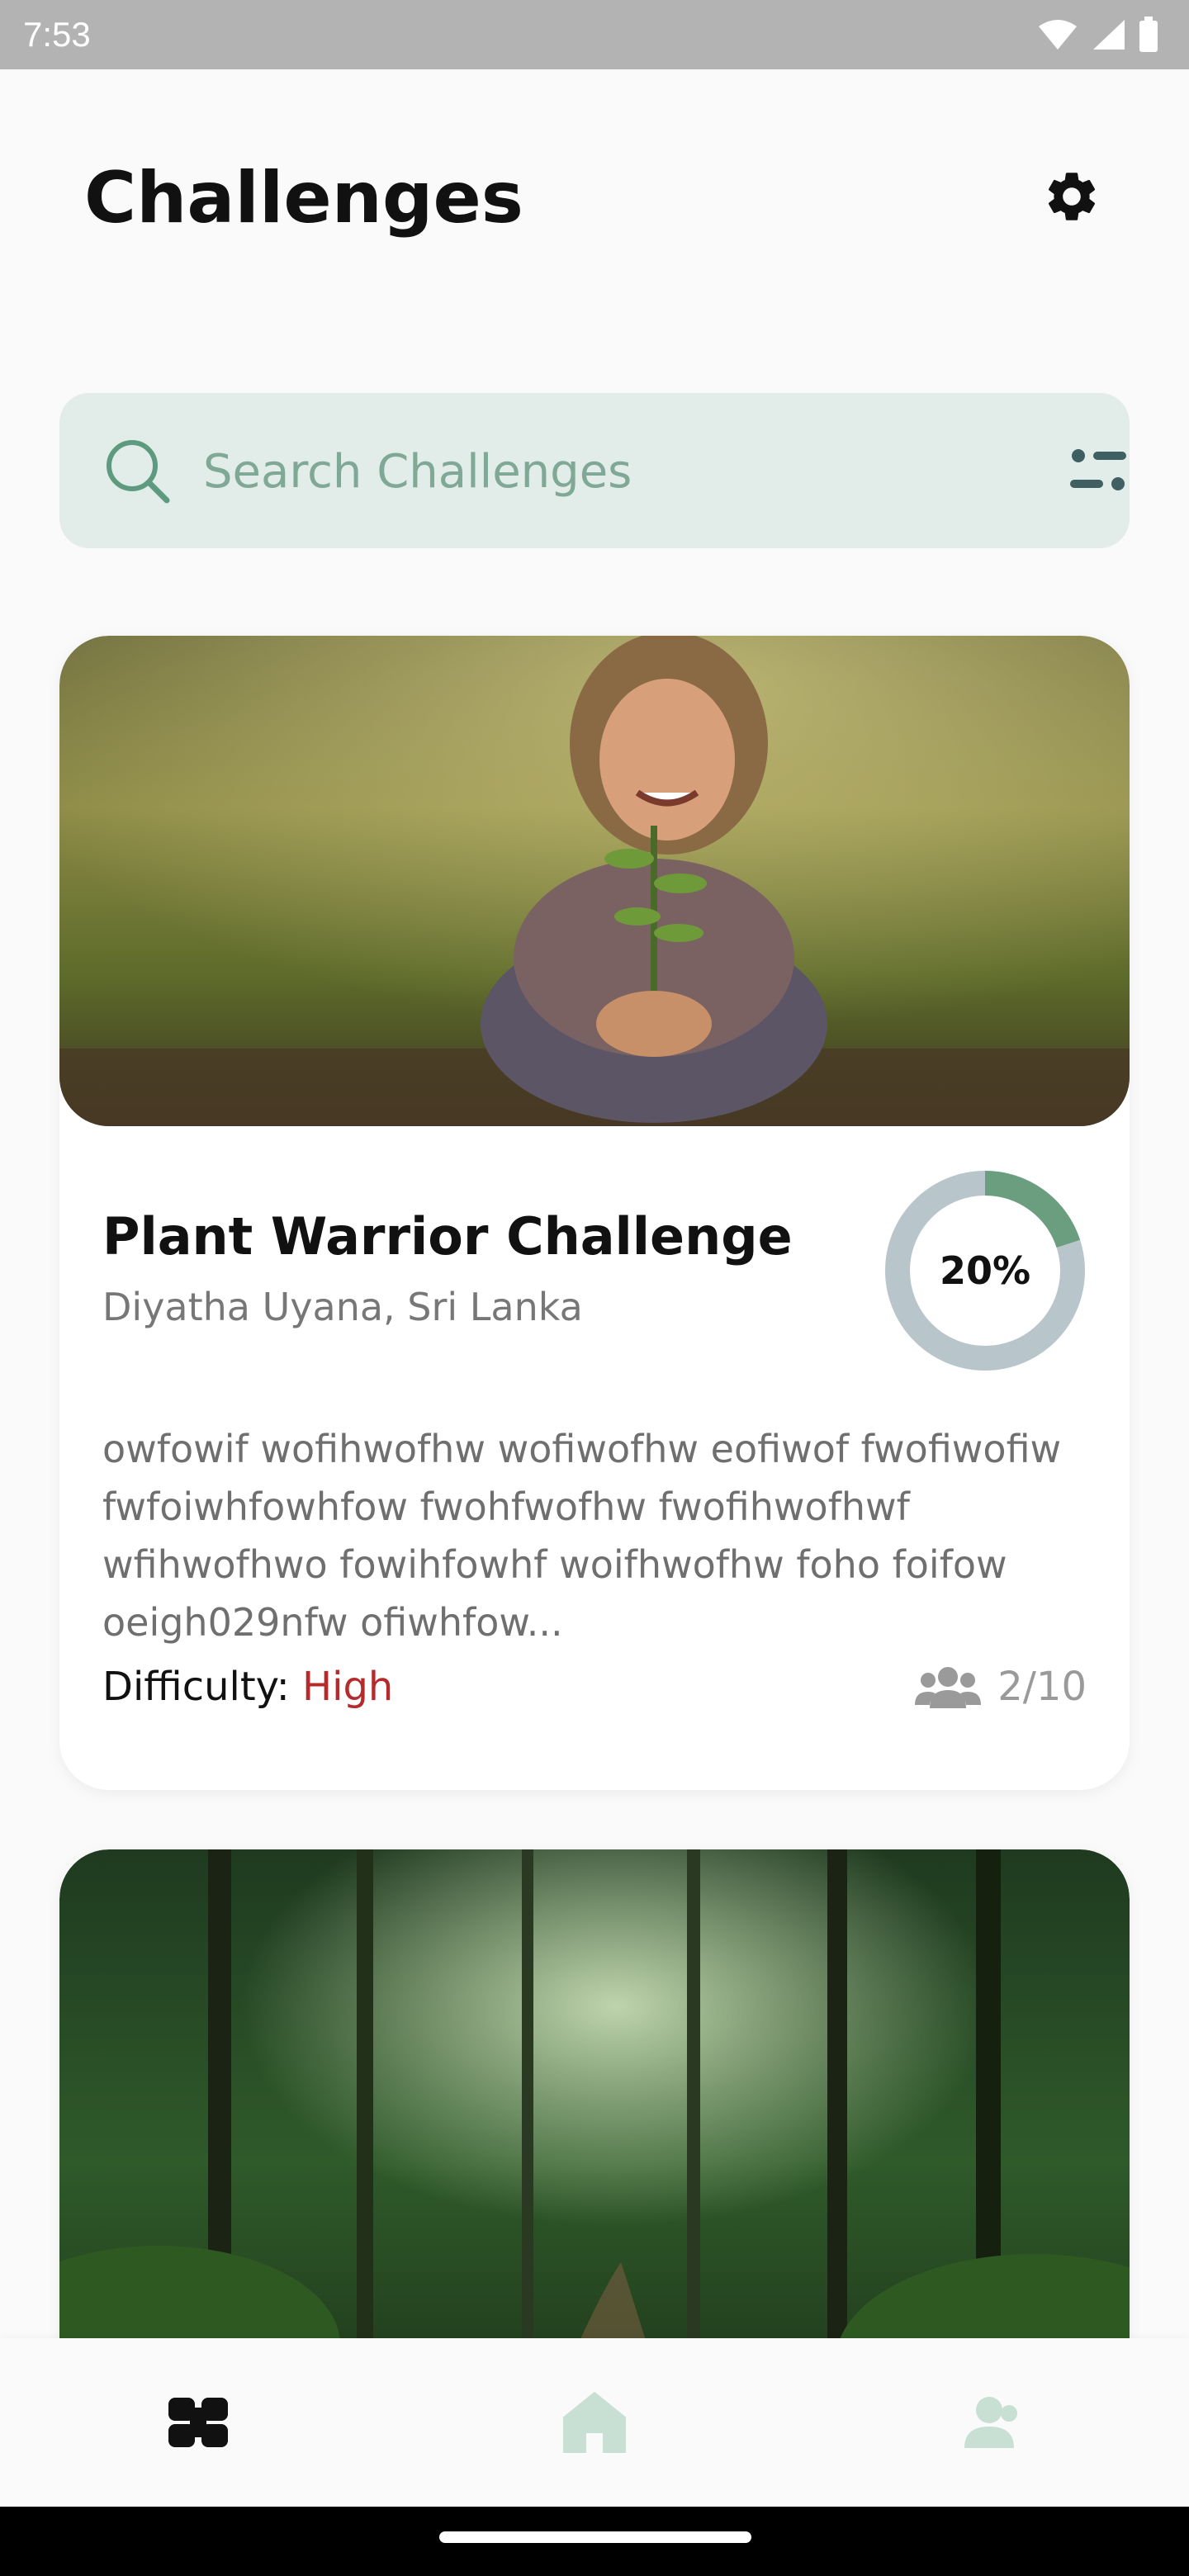 Image resolution: width=1189 pixels, height=2576 pixels. I want to click on home-icon, so click(594, 2422).